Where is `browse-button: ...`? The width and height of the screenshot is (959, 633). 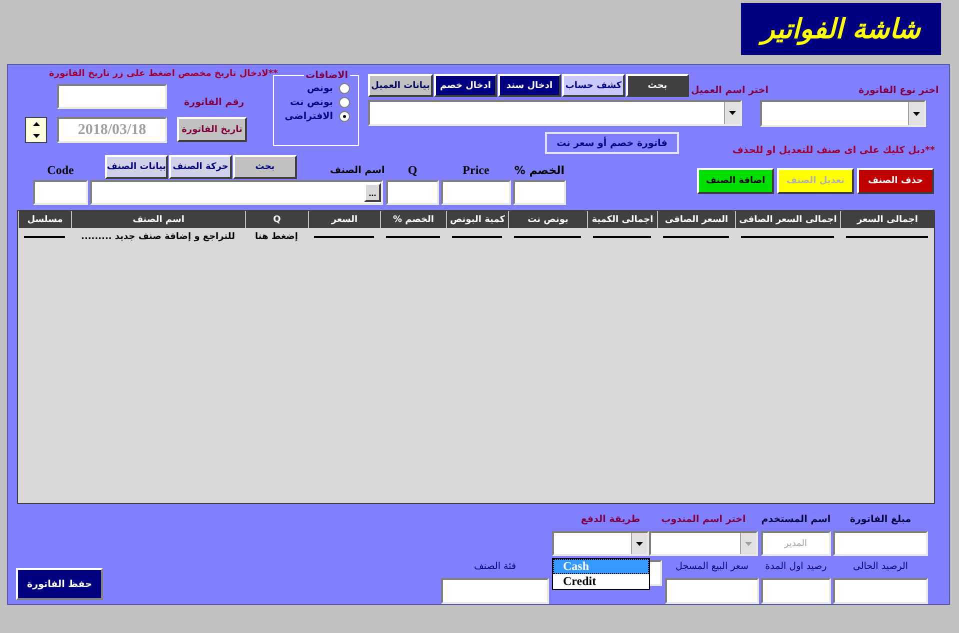
browse-button: ... is located at coordinates (372, 192).